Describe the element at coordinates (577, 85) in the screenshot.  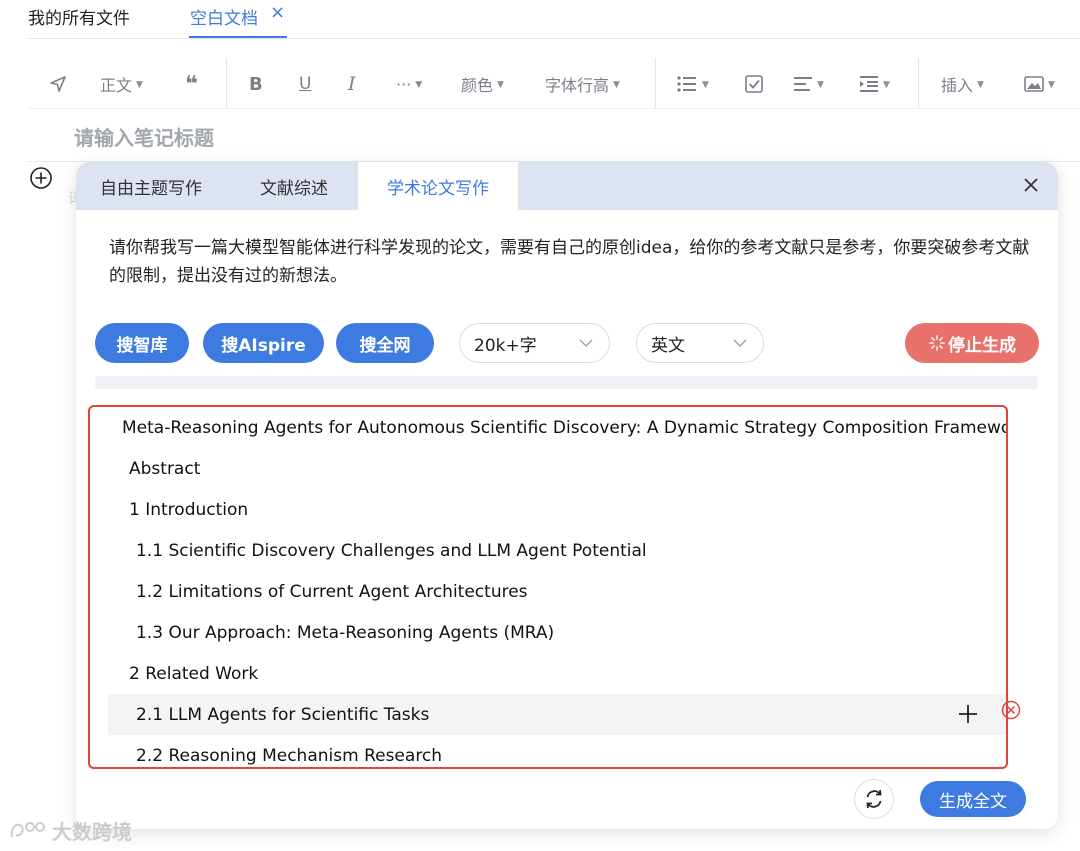
I see `line-height-label: 字体行高` at that location.